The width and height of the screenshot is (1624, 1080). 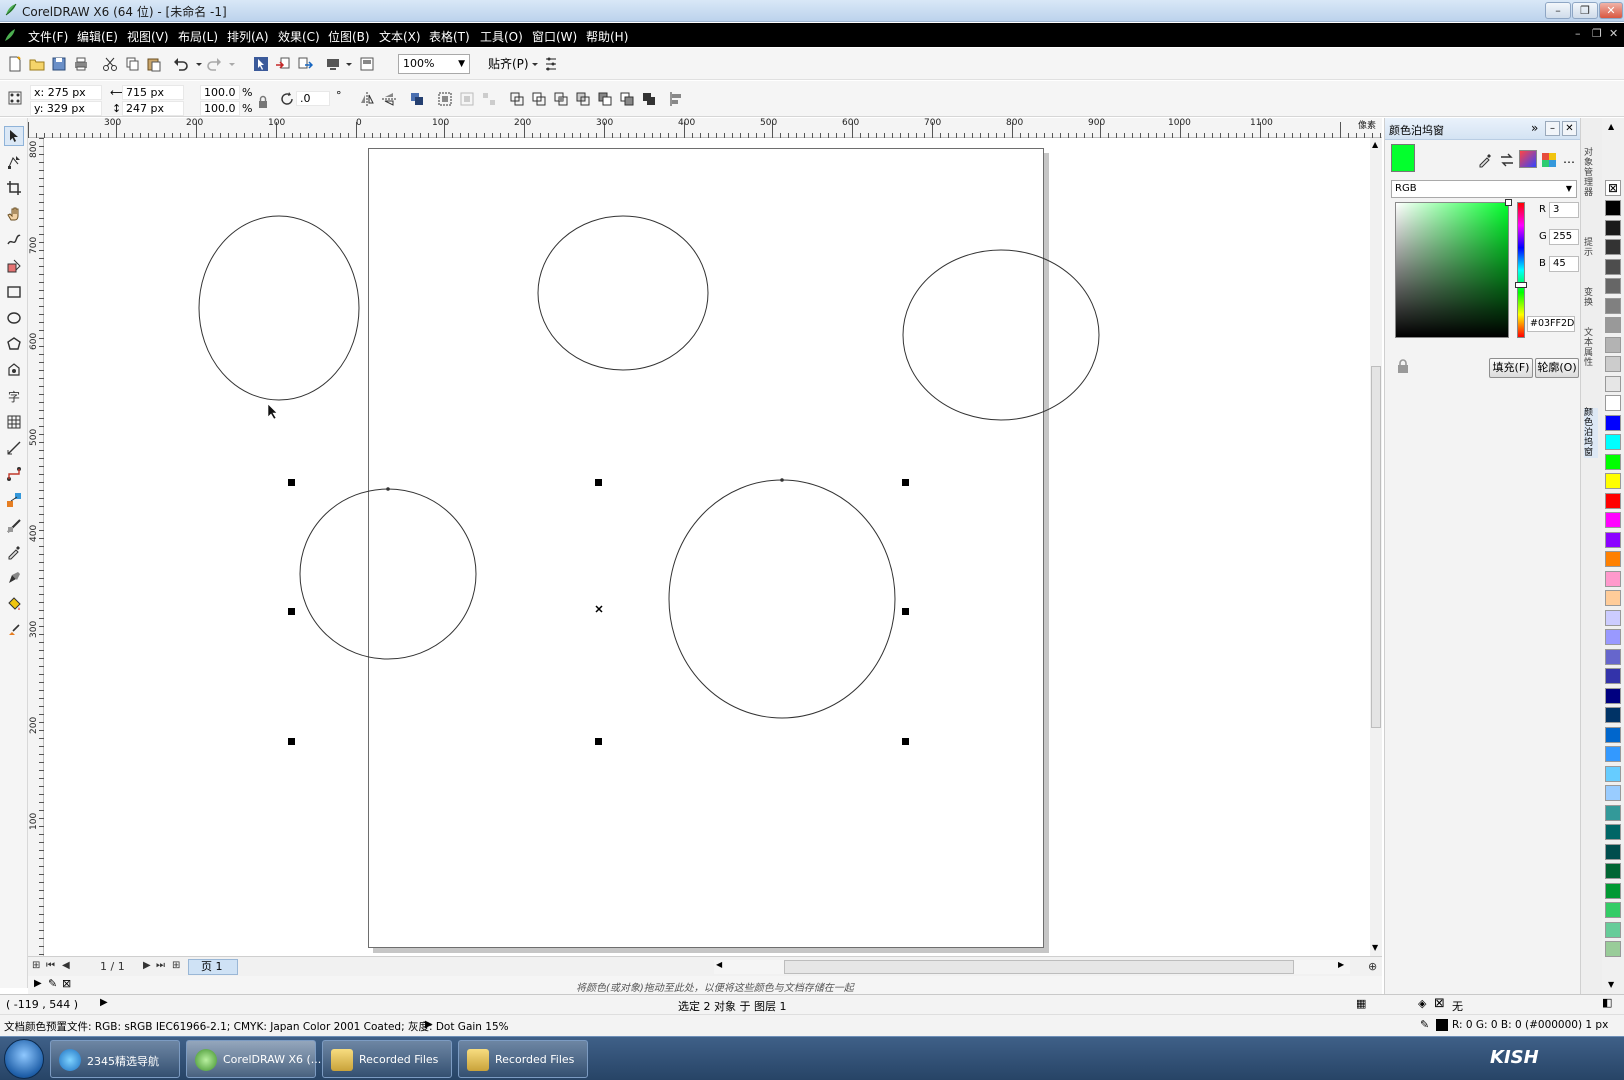 What do you see at coordinates (445, 99) in the screenshot?
I see `combine-icon` at bounding box center [445, 99].